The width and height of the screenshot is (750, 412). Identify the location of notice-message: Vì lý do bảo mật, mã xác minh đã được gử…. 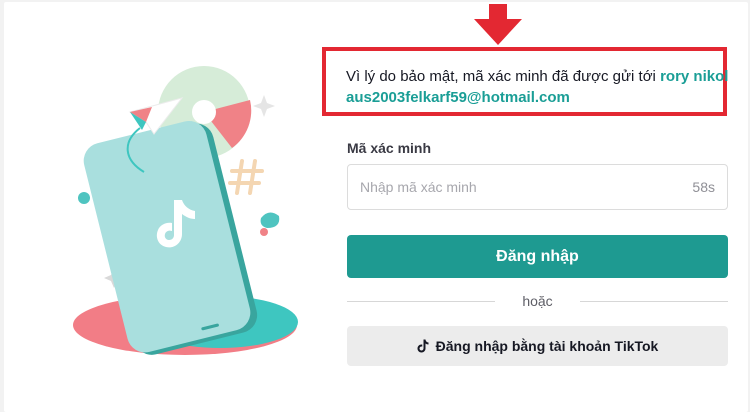
(501, 76).